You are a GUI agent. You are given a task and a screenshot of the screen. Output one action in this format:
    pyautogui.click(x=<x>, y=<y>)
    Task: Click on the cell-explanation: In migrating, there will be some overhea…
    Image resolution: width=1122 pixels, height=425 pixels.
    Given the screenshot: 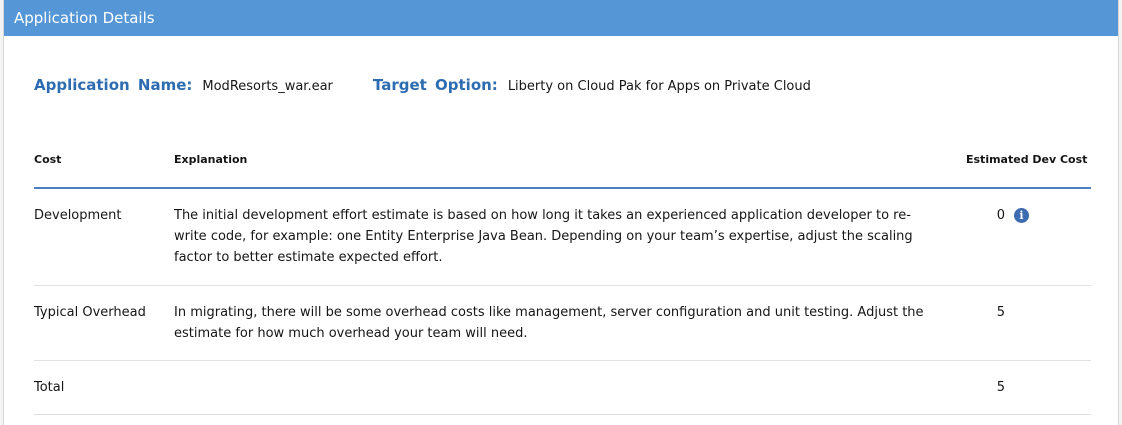 What is the action you would take?
    pyautogui.click(x=549, y=323)
    